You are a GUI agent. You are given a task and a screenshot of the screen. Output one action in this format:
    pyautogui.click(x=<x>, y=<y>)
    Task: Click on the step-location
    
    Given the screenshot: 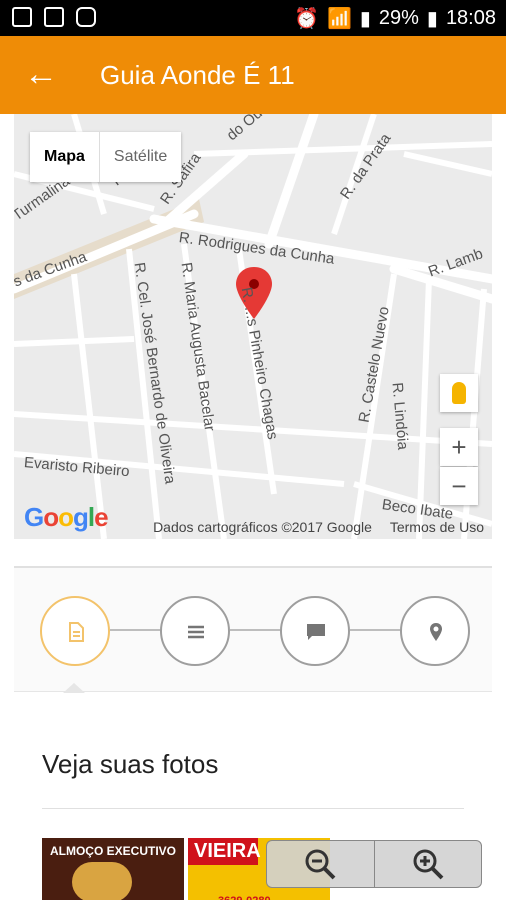 What is the action you would take?
    pyautogui.click(x=435, y=631)
    